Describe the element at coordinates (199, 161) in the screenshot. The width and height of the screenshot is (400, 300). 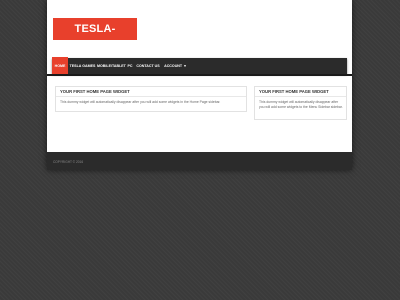
I see `site-footer: COPYRIGHT © 2016` at that location.